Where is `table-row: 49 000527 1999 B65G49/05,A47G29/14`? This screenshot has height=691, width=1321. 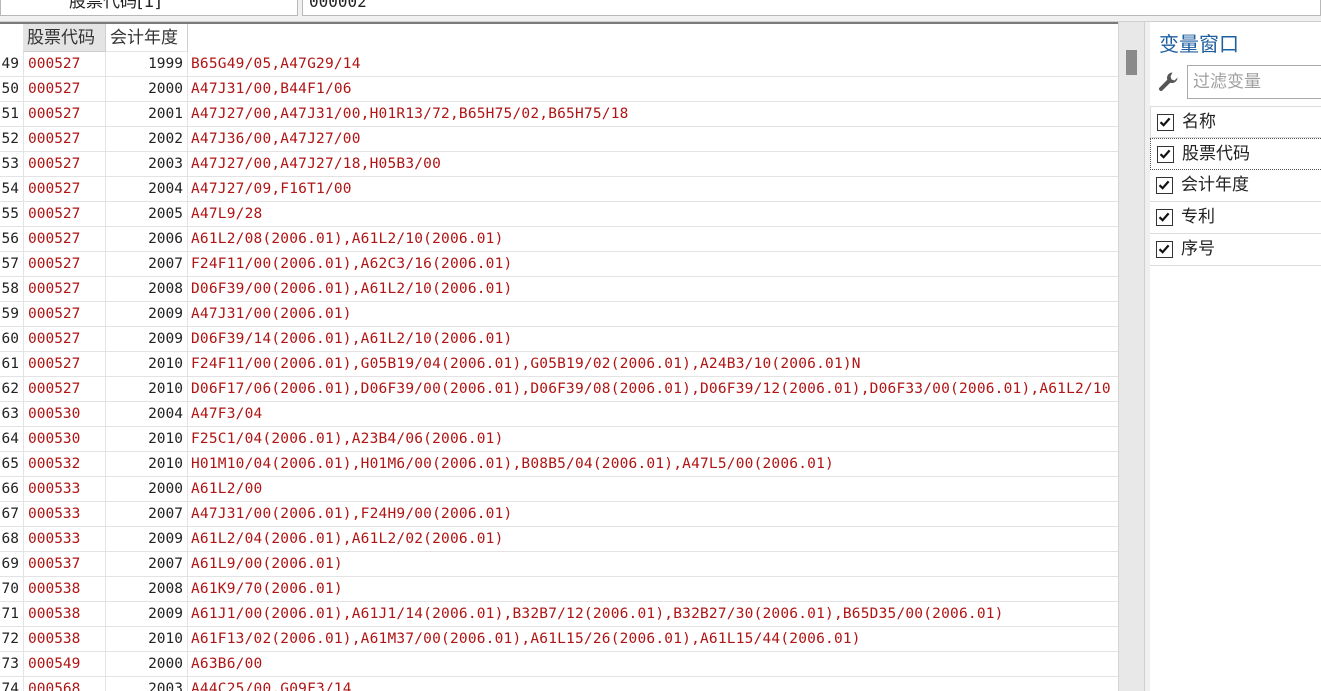 table-row: 49 000527 1999 B65G49/05,A47G29/14 is located at coordinates (559, 64).